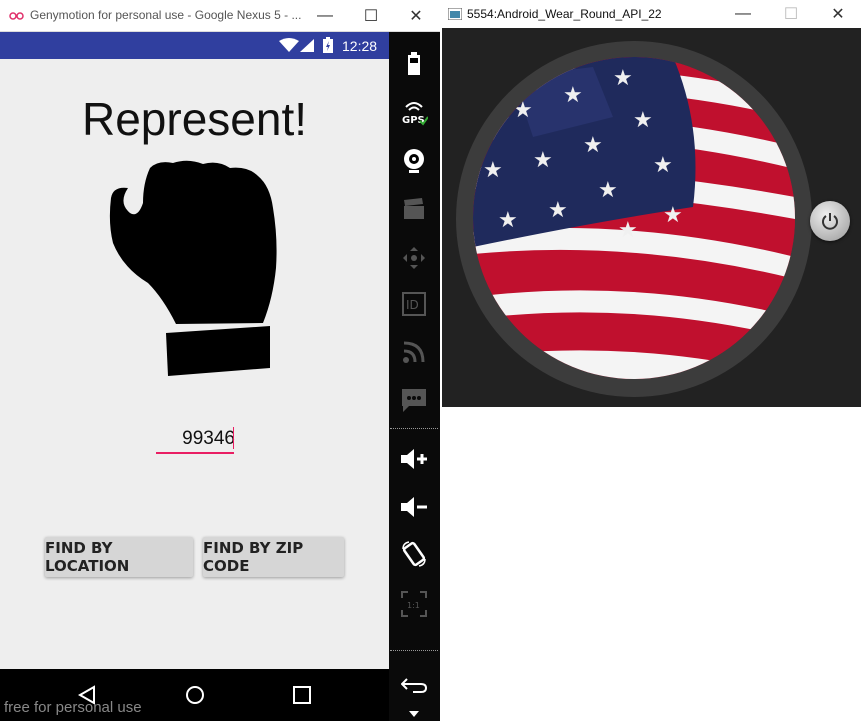 The image size is (861, 721). Describe the element at coordinates (414, 714) in the screenshot. I see `expand-chevron-icon` at that location.